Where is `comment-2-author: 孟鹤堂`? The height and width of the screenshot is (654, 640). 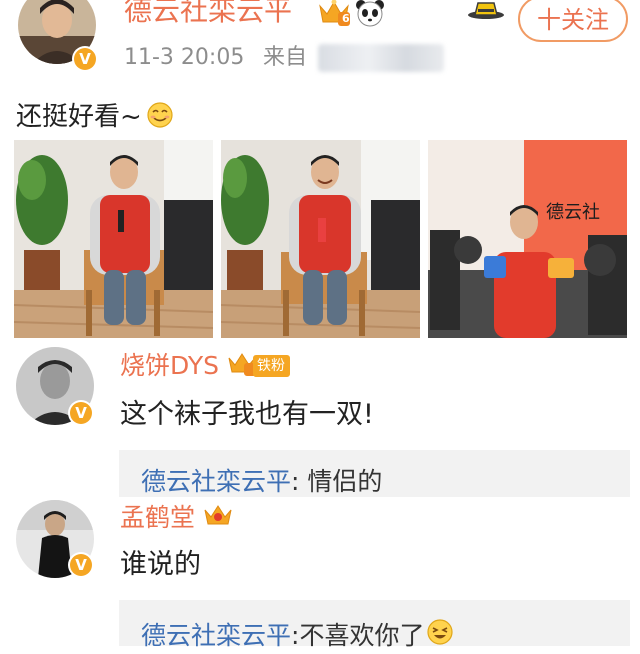 comment-2-author: 孟鹤堂 is located at coordinates (157, 518).